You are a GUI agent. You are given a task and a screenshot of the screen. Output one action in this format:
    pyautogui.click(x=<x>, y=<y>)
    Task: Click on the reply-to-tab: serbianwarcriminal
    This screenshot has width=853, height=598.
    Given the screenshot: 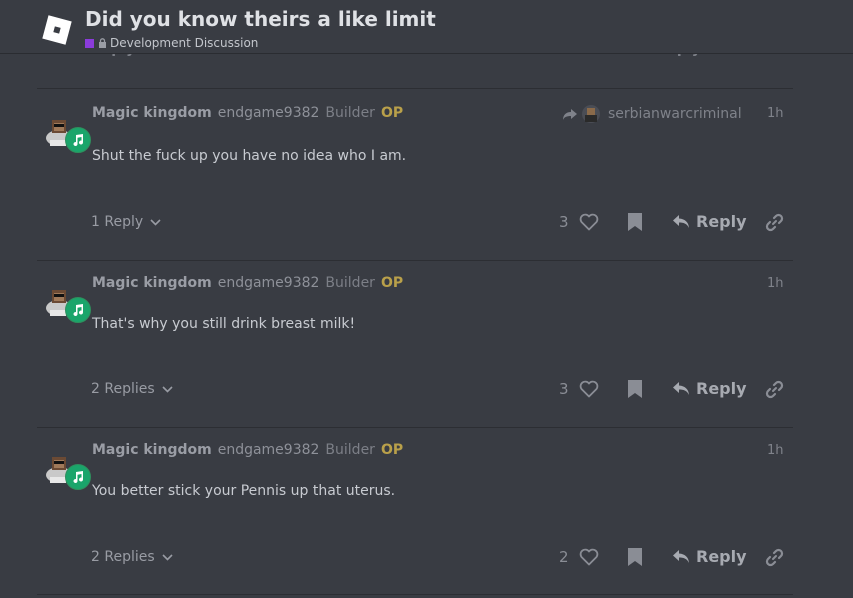 What is the action you would take?
    pyautogui.click(x=652, y=114)
    